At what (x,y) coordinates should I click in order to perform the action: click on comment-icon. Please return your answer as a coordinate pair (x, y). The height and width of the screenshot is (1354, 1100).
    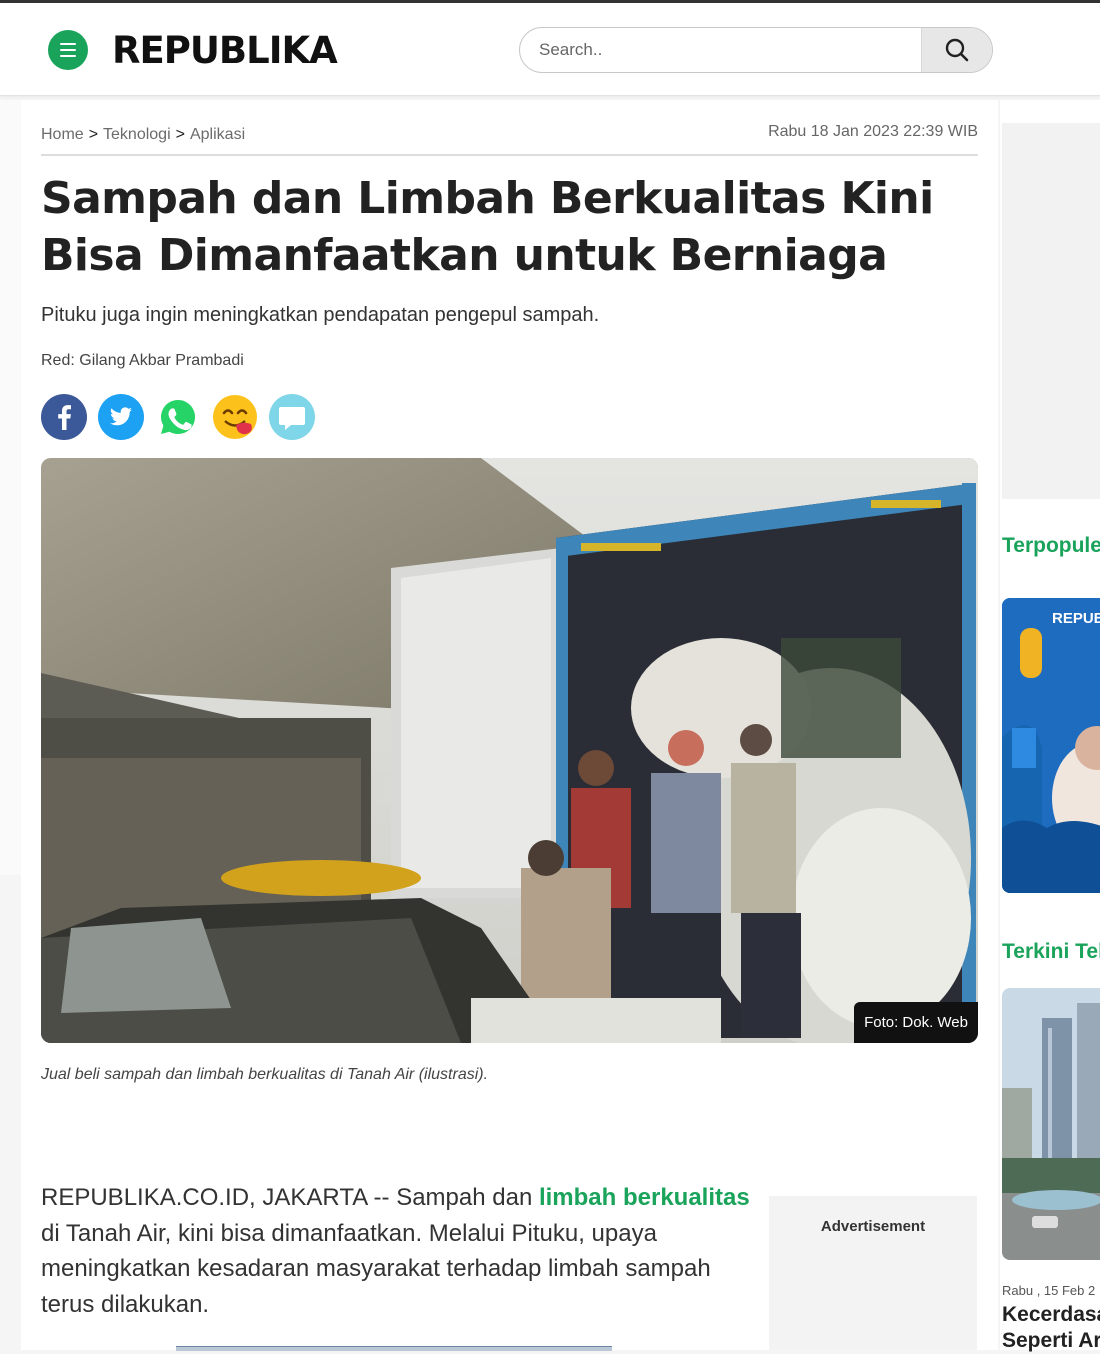
    Looking at the image, I should click on (292, 417).